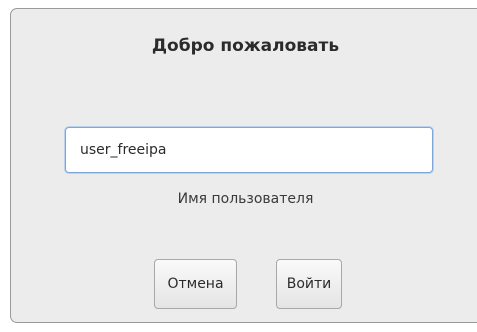 The image size is (477, 332). I want to click on username-label: Имя пользователя, so click(245, 199).